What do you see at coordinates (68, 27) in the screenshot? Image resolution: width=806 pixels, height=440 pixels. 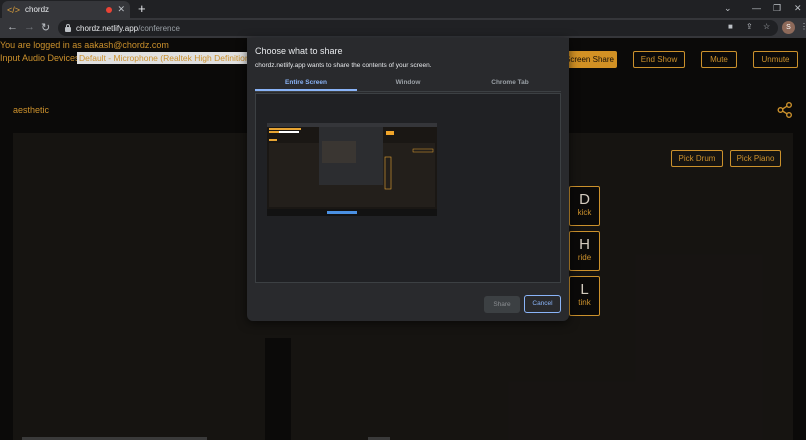 I see `lock-icon` at bounding box center [68, 27].